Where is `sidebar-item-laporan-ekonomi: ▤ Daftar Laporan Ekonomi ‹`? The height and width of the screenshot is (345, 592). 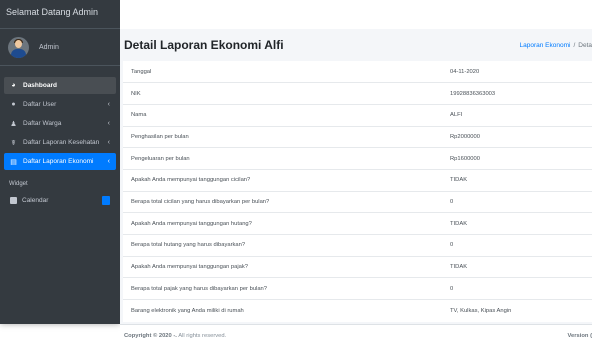
sidebar-item-laporan-ekonomi: ▤ Daftar Laporan Ekonomi ‹ is located at coordinates (60, 161).